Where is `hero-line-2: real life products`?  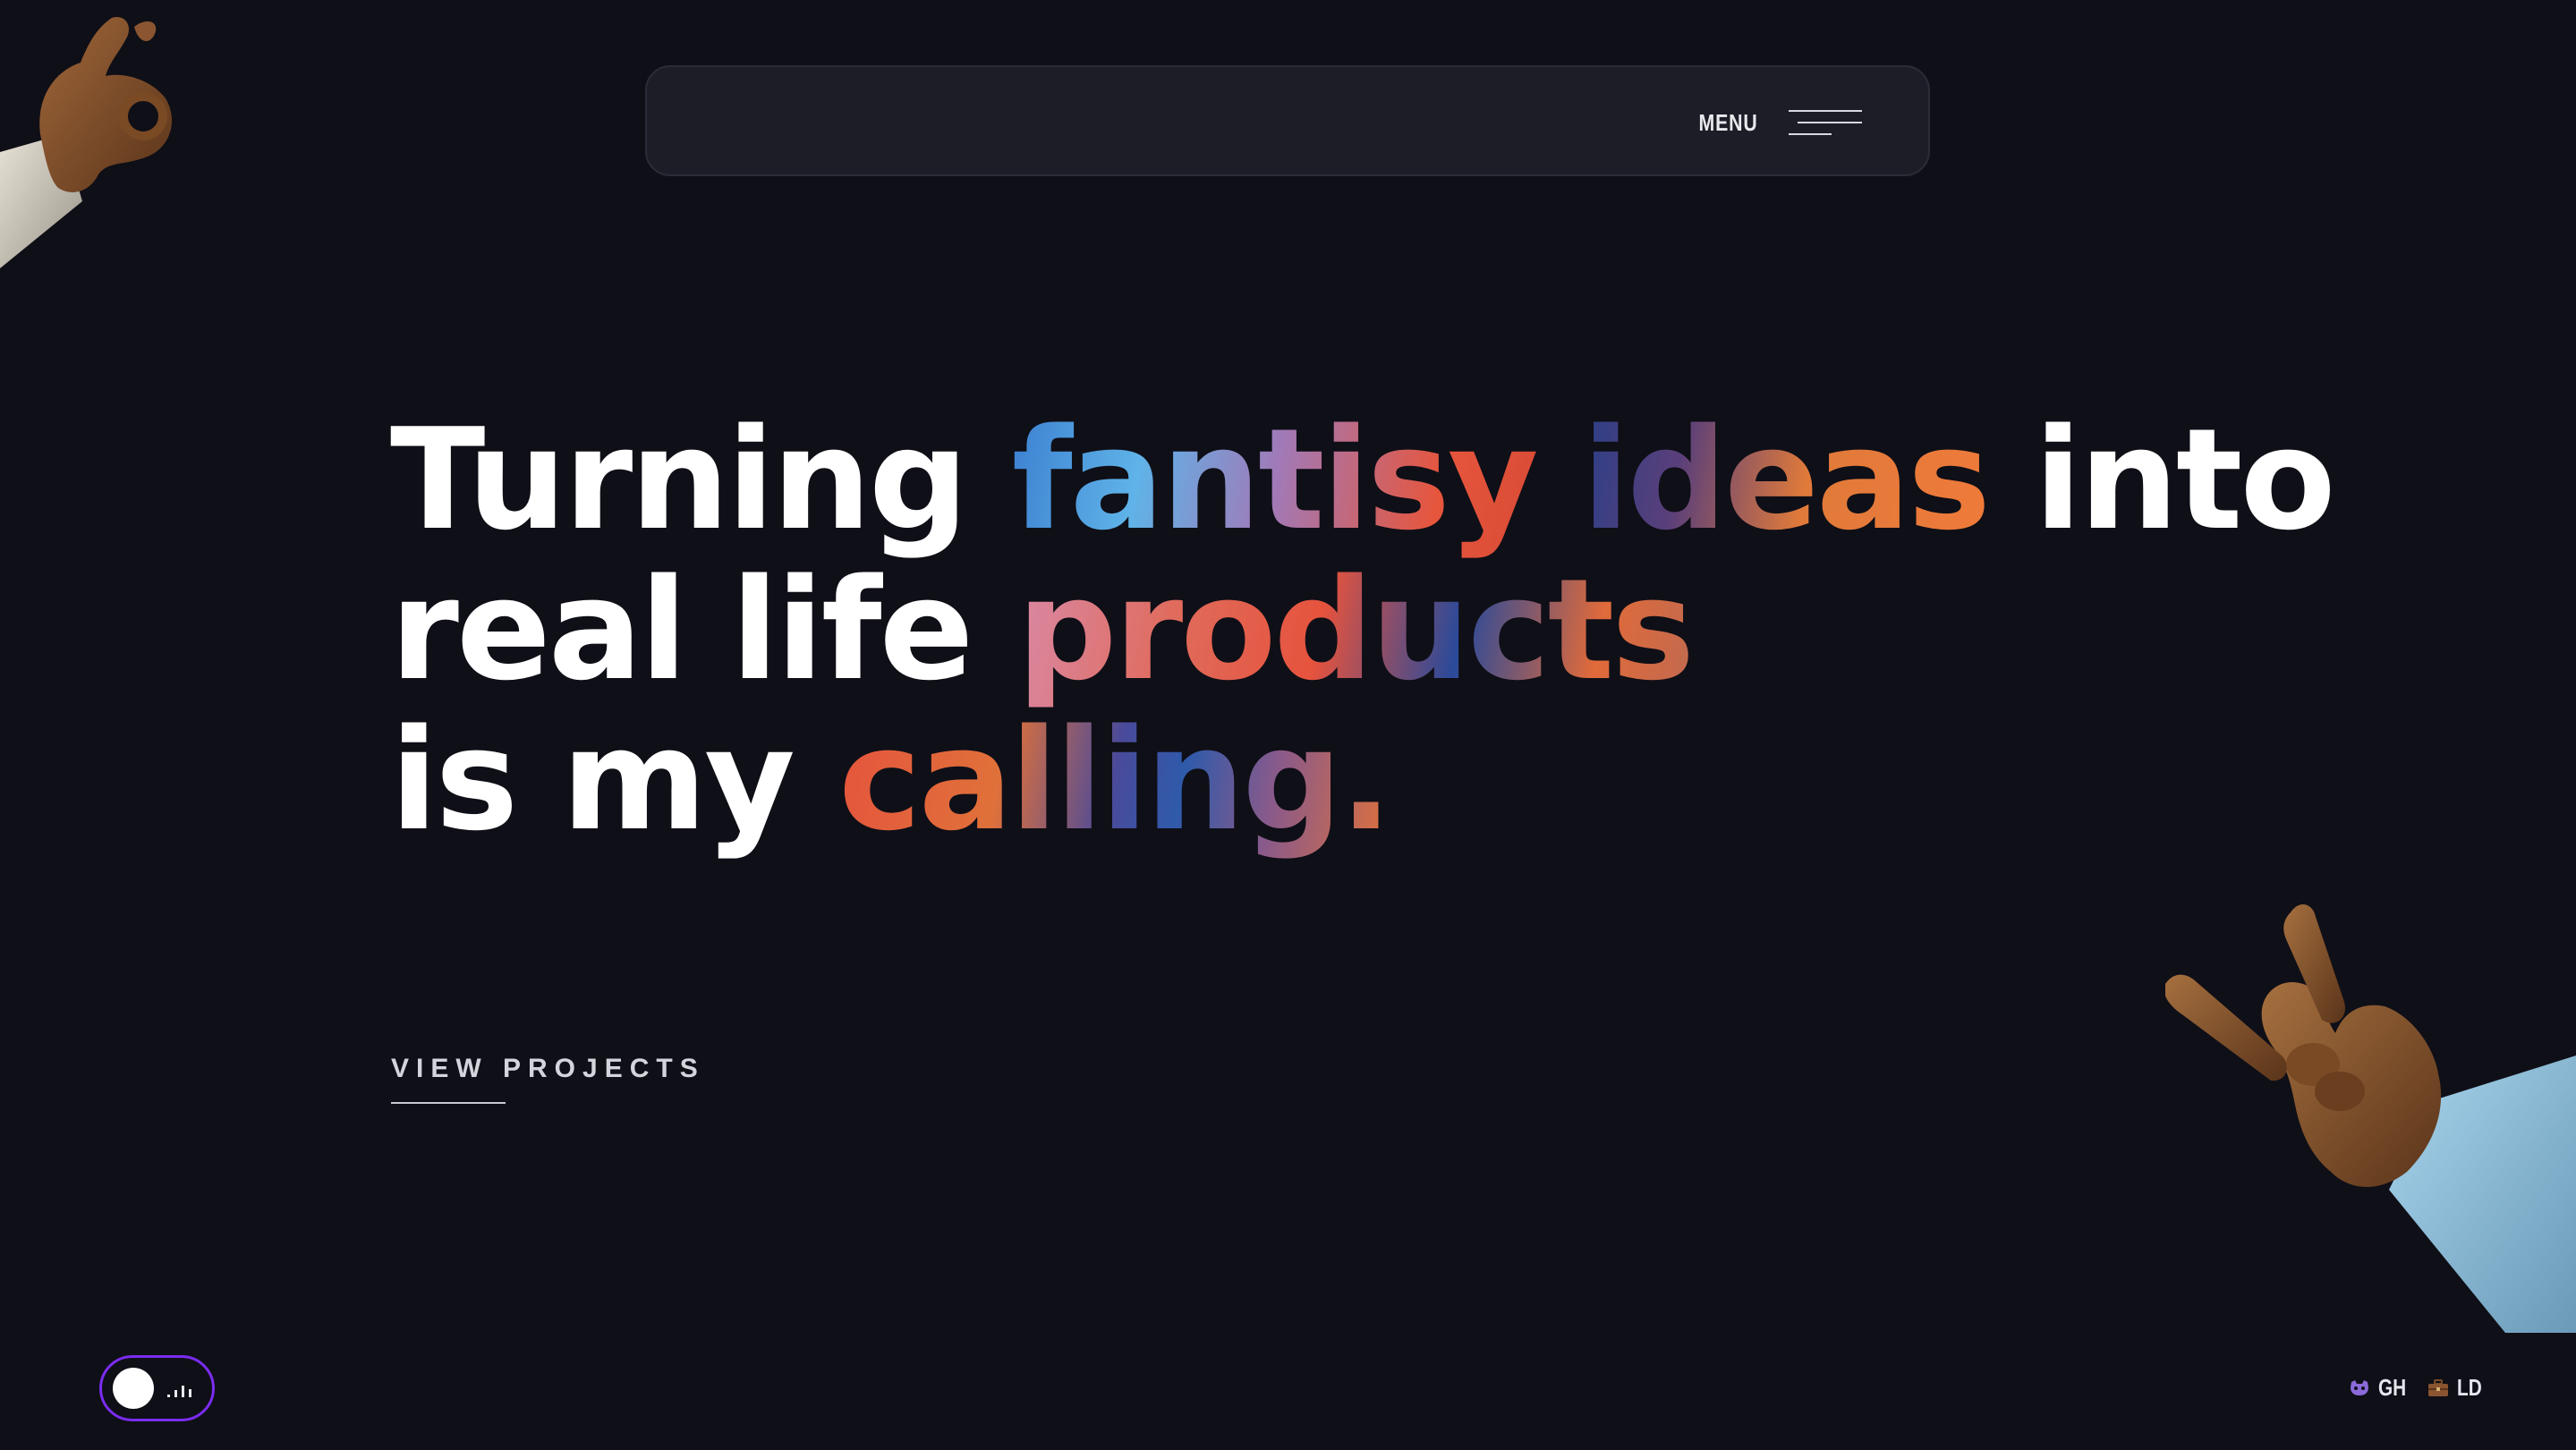
hero-line-2: real life products is located at coordinates (1285, 630).